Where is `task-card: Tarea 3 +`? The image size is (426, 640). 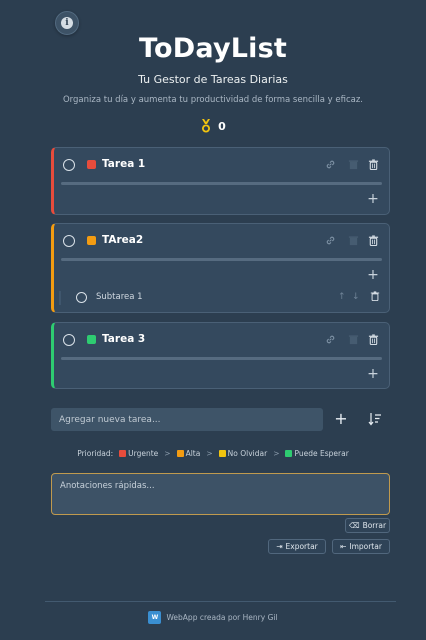
task-card: Tarea 3 + is located at coordinates (220, 355).